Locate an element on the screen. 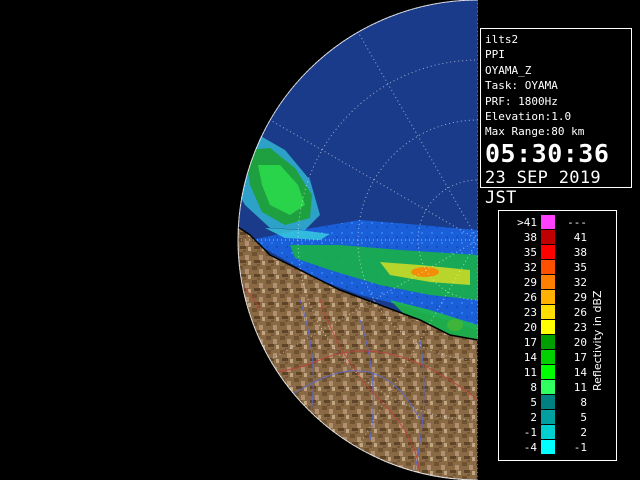  legend-row: 38 41 is located at coordinates (546, 237).